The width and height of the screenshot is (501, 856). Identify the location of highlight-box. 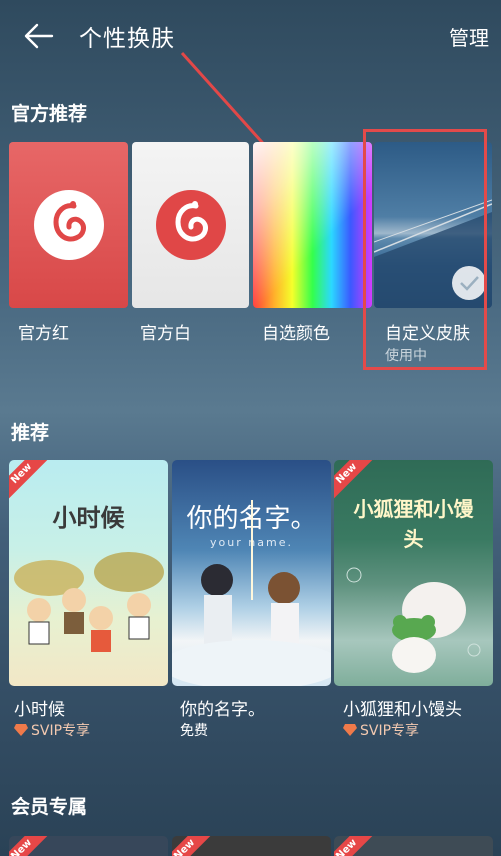
(425, 249).